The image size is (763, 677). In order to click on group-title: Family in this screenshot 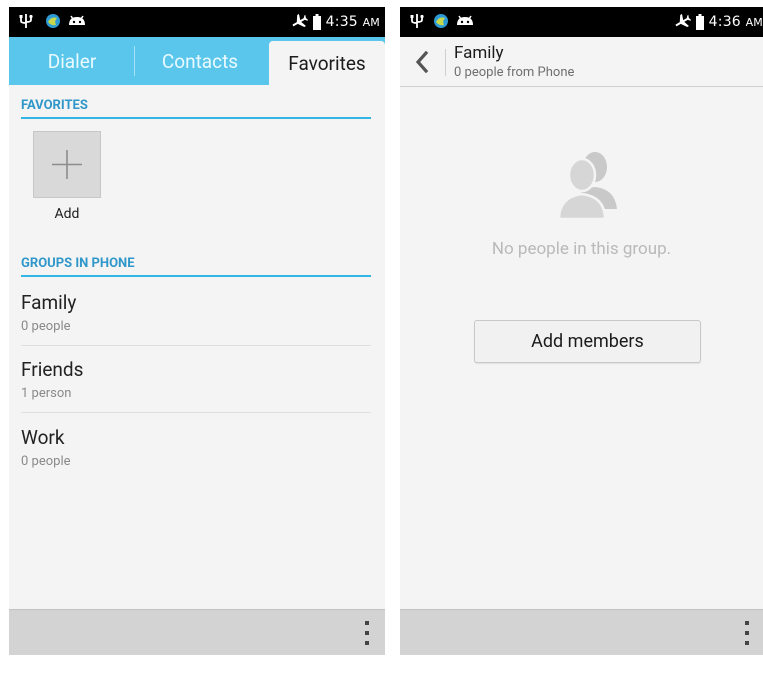, I will do `click(479, 53)`.